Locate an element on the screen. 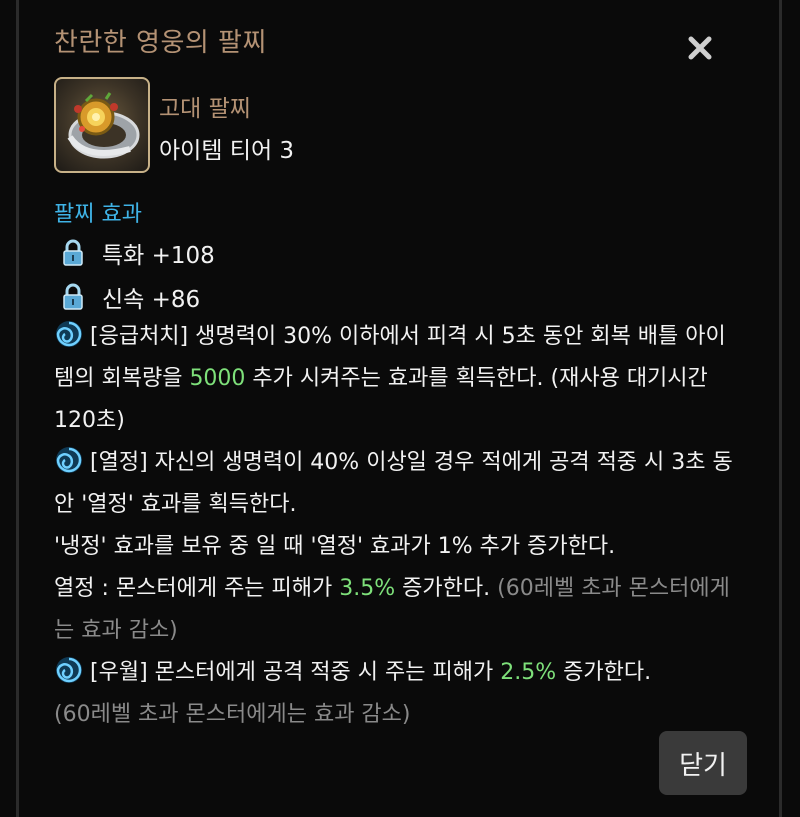  stat-row: 신속 +86 is located at coordinates (131, 297).